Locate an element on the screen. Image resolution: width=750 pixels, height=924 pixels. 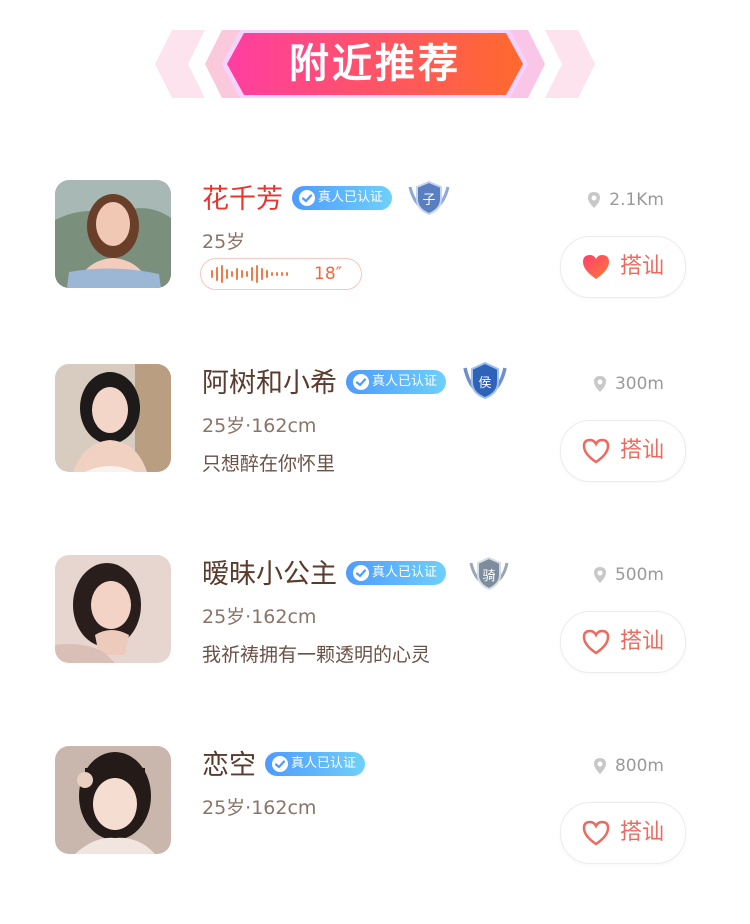
user-name: 阿树和小希 is located at coordinates (269, 383).